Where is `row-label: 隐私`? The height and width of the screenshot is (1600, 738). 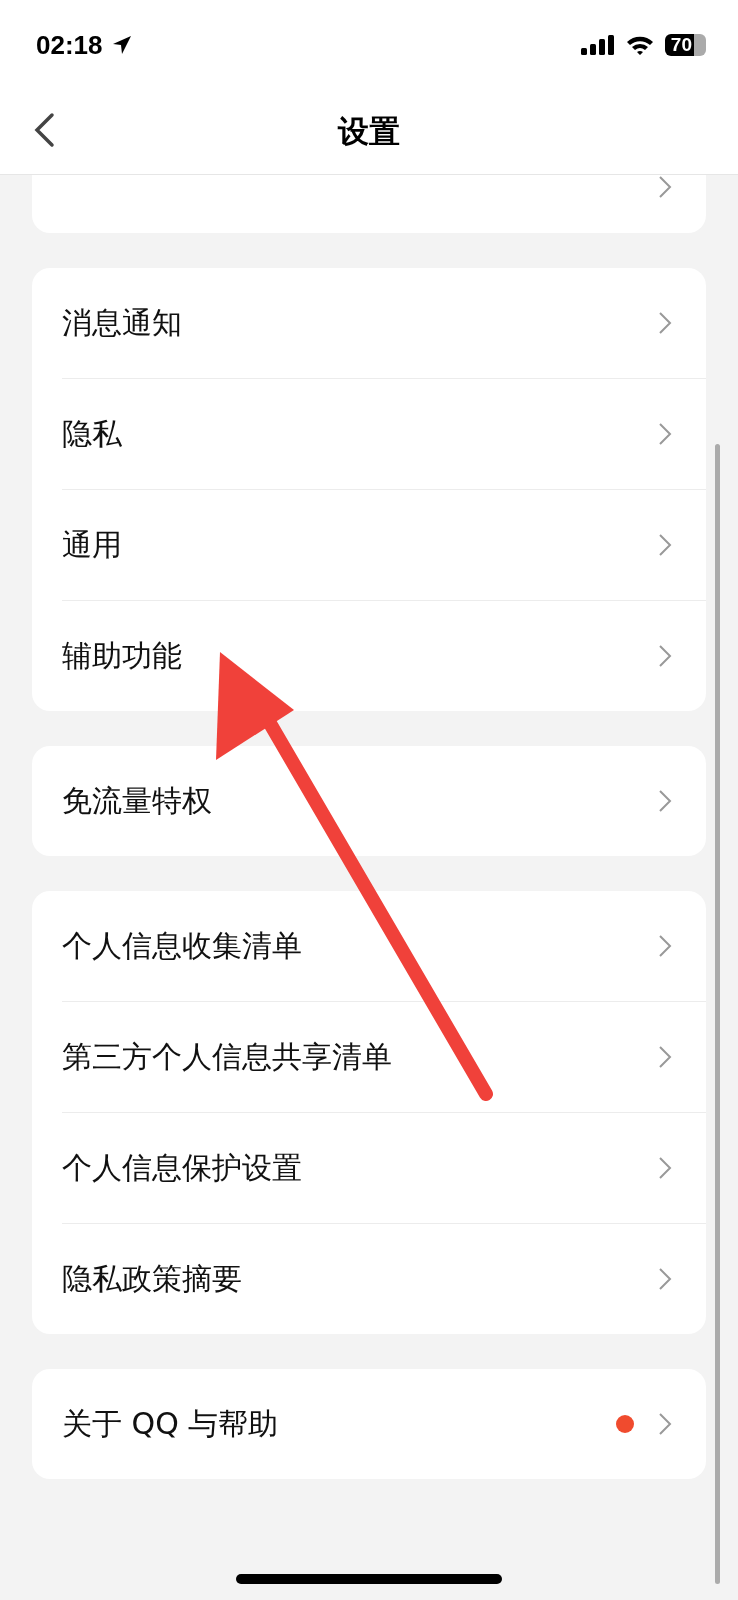 row-label: 隐私 is located at coordinates (92, 433).